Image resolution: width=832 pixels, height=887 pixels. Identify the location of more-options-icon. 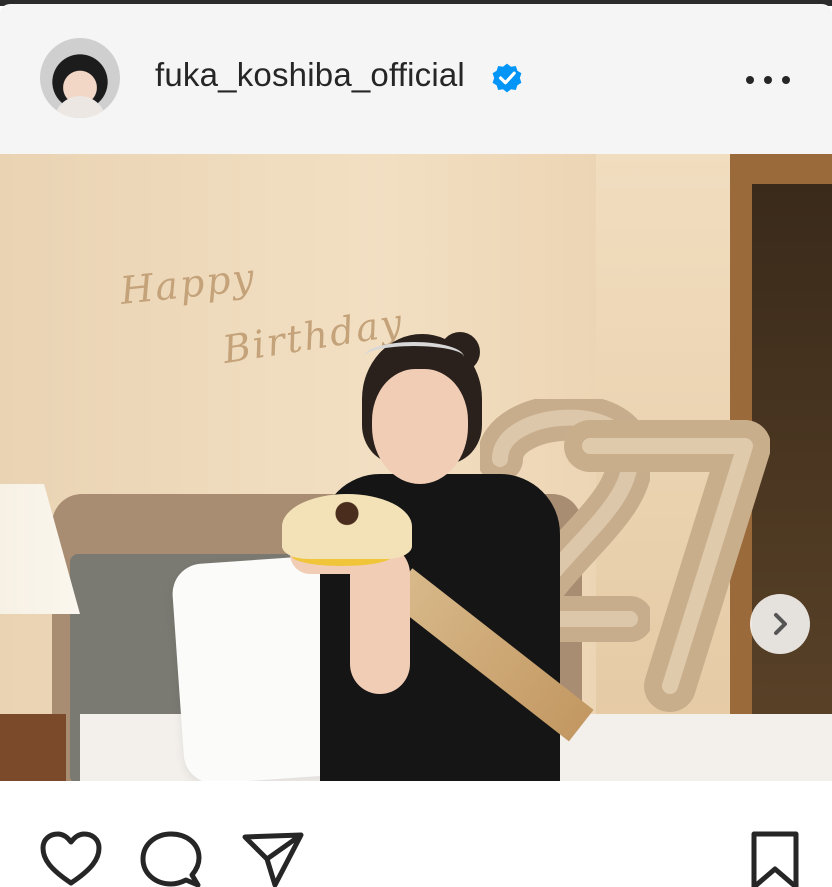
(768, 80).